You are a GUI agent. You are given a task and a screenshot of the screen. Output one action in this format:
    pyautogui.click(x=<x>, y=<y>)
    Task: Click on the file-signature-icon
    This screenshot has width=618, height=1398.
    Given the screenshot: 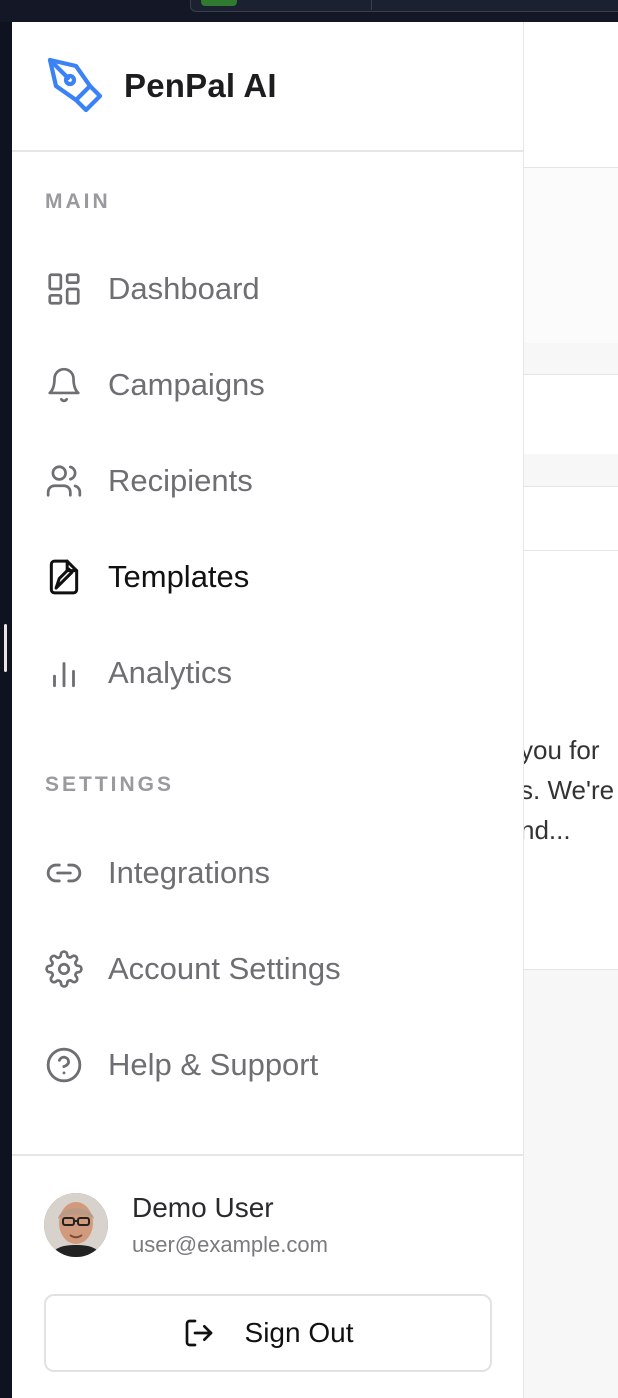 What is the action you would take?
    pyautogui.click(x=64, y=577)
    